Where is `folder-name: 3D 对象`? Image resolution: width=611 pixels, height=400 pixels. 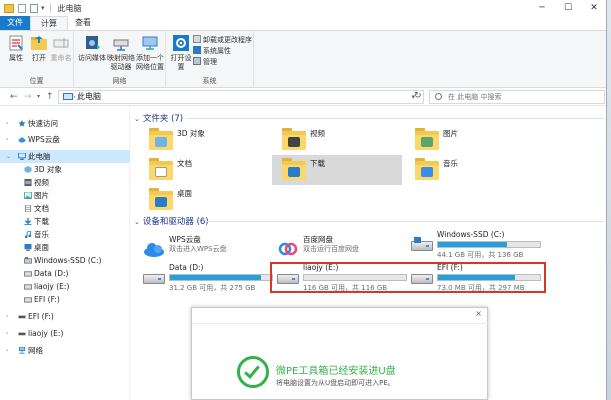 folder-name: 3D 对象 is located at coordinates (191, 133).